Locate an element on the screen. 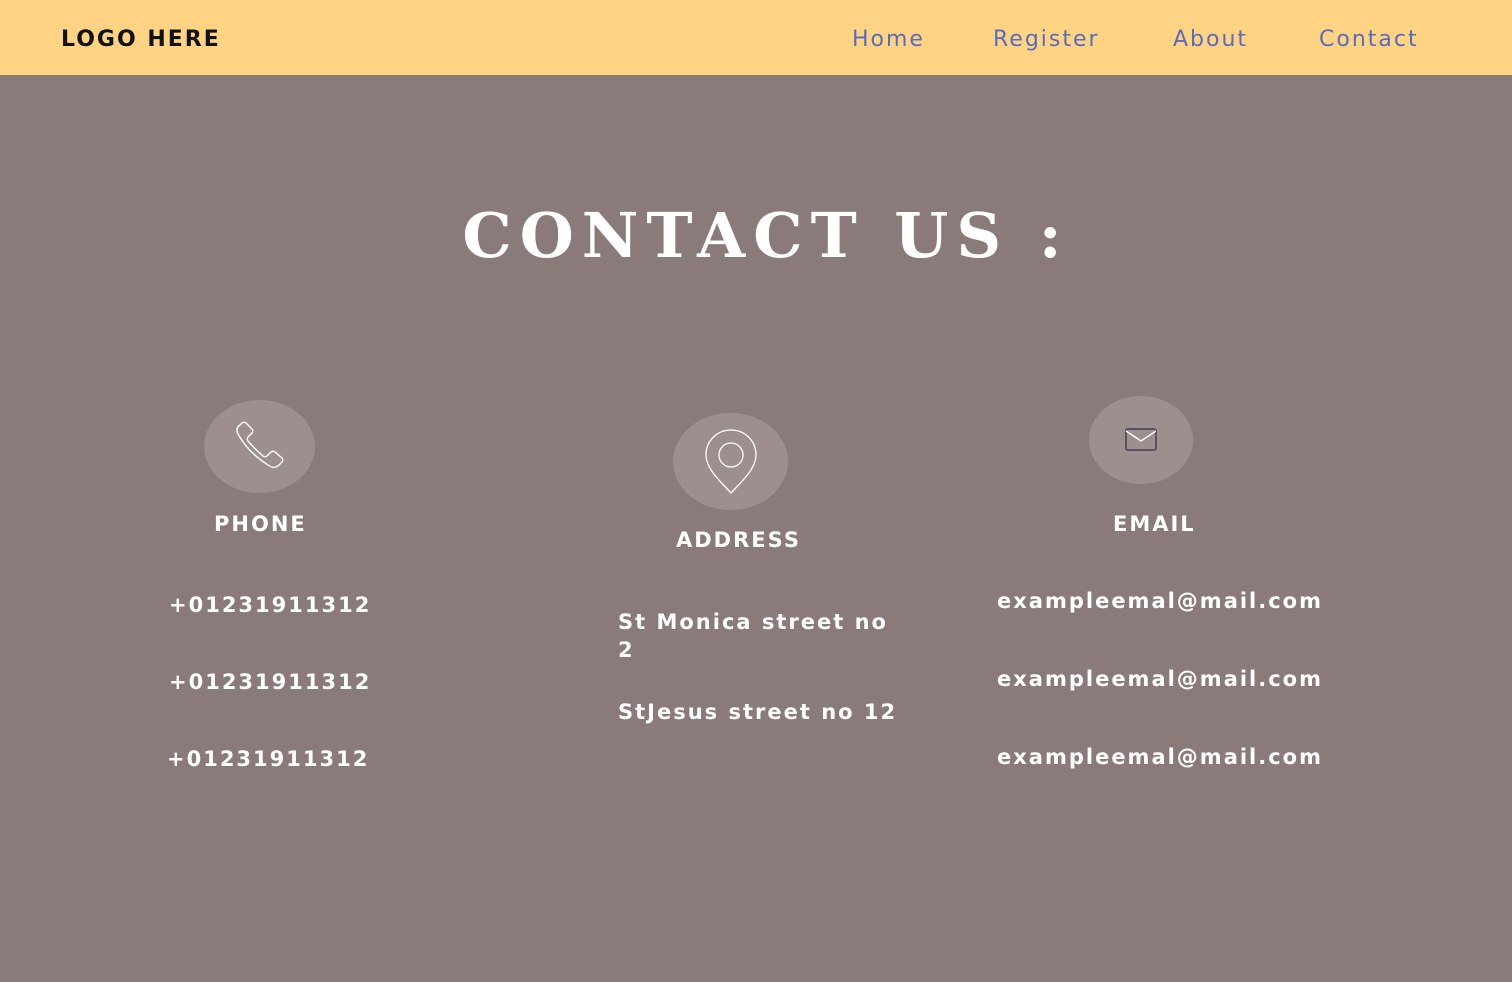  location-pin-icon is located at coordinates (730, 461).